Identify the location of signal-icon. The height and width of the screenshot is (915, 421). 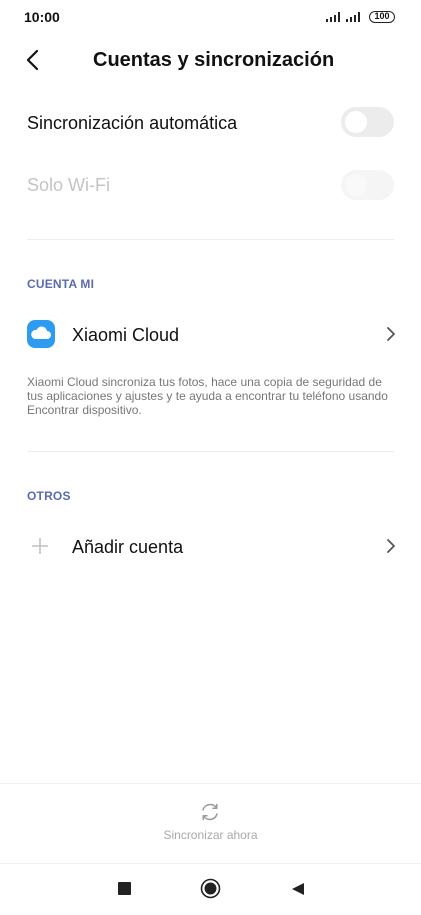
(333, 17).